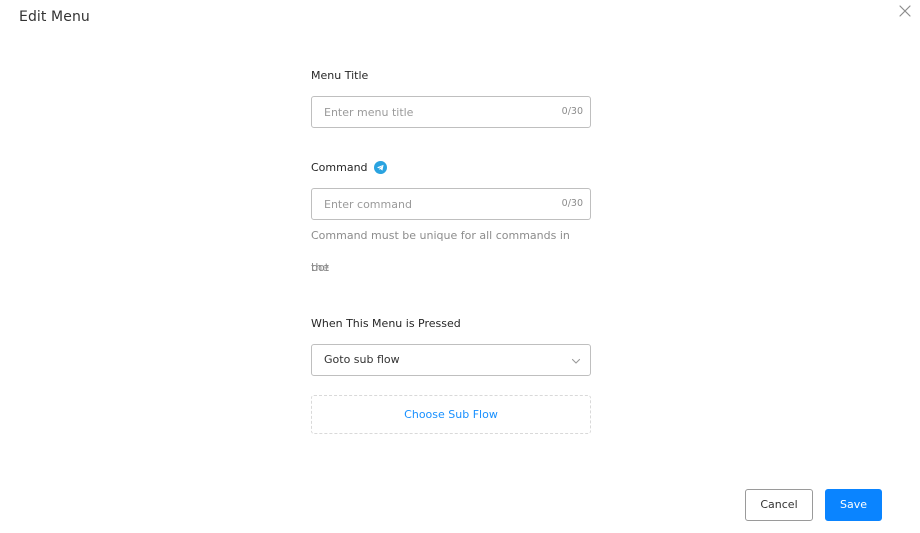 The image size is (920, 533). Describe the element at coordinates (386, 323) in the screenshot. I see `on-press-label: When This Menu is Pressed` at that location.